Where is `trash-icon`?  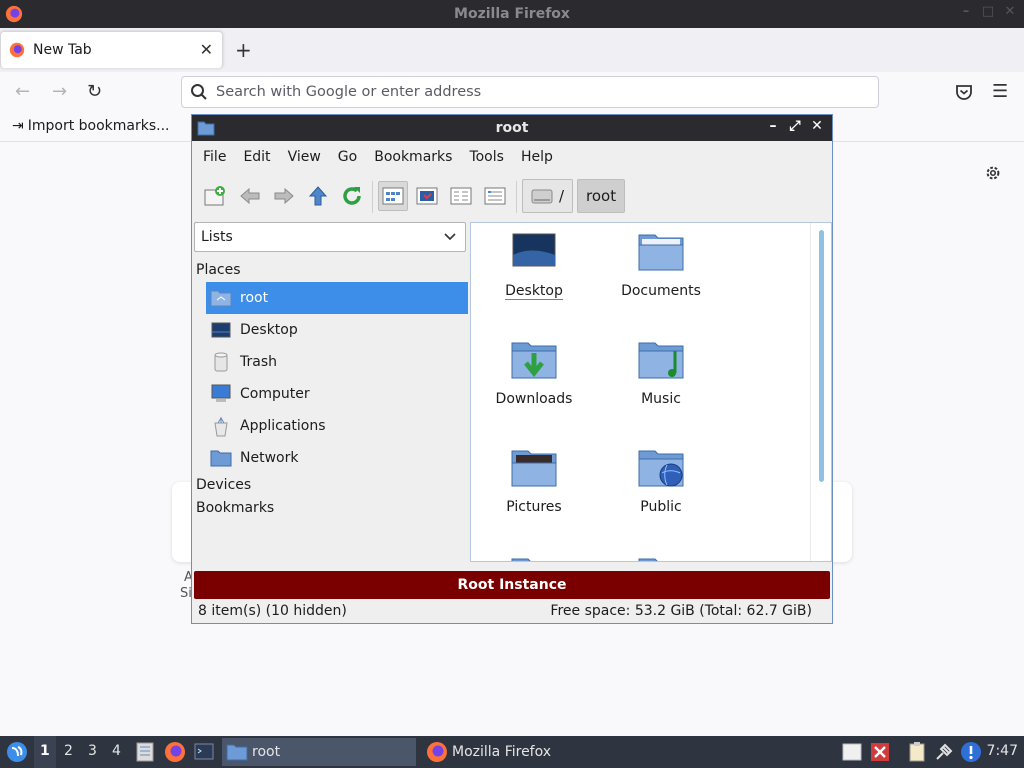
trash-icon is located at coordinates (221, 362).